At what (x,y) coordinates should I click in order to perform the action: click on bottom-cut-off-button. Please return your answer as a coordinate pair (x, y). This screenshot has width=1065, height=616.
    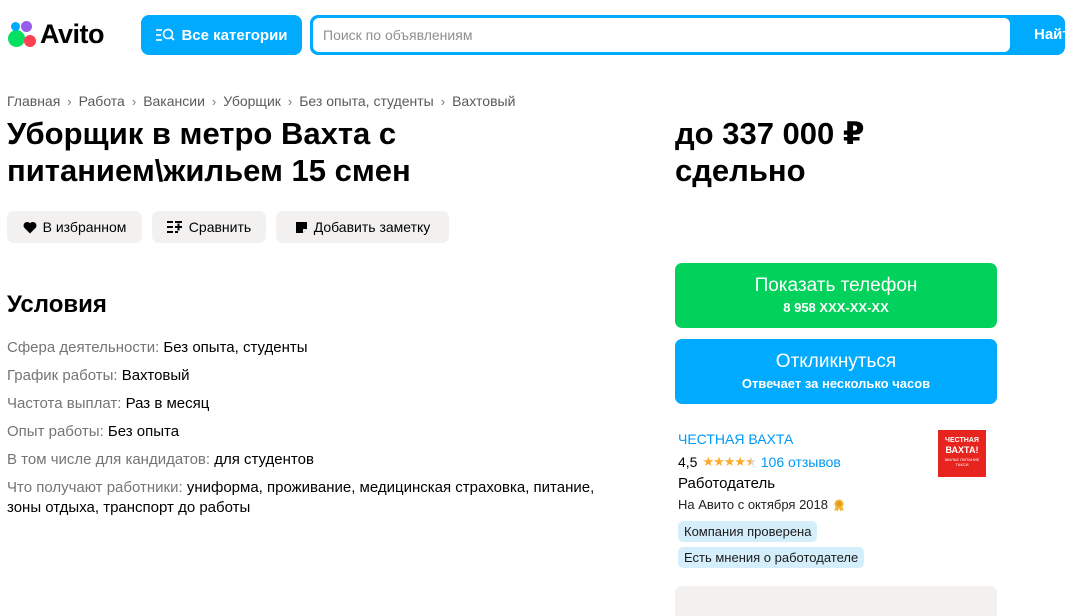
    Looking at the image, I should click on (836, 601).